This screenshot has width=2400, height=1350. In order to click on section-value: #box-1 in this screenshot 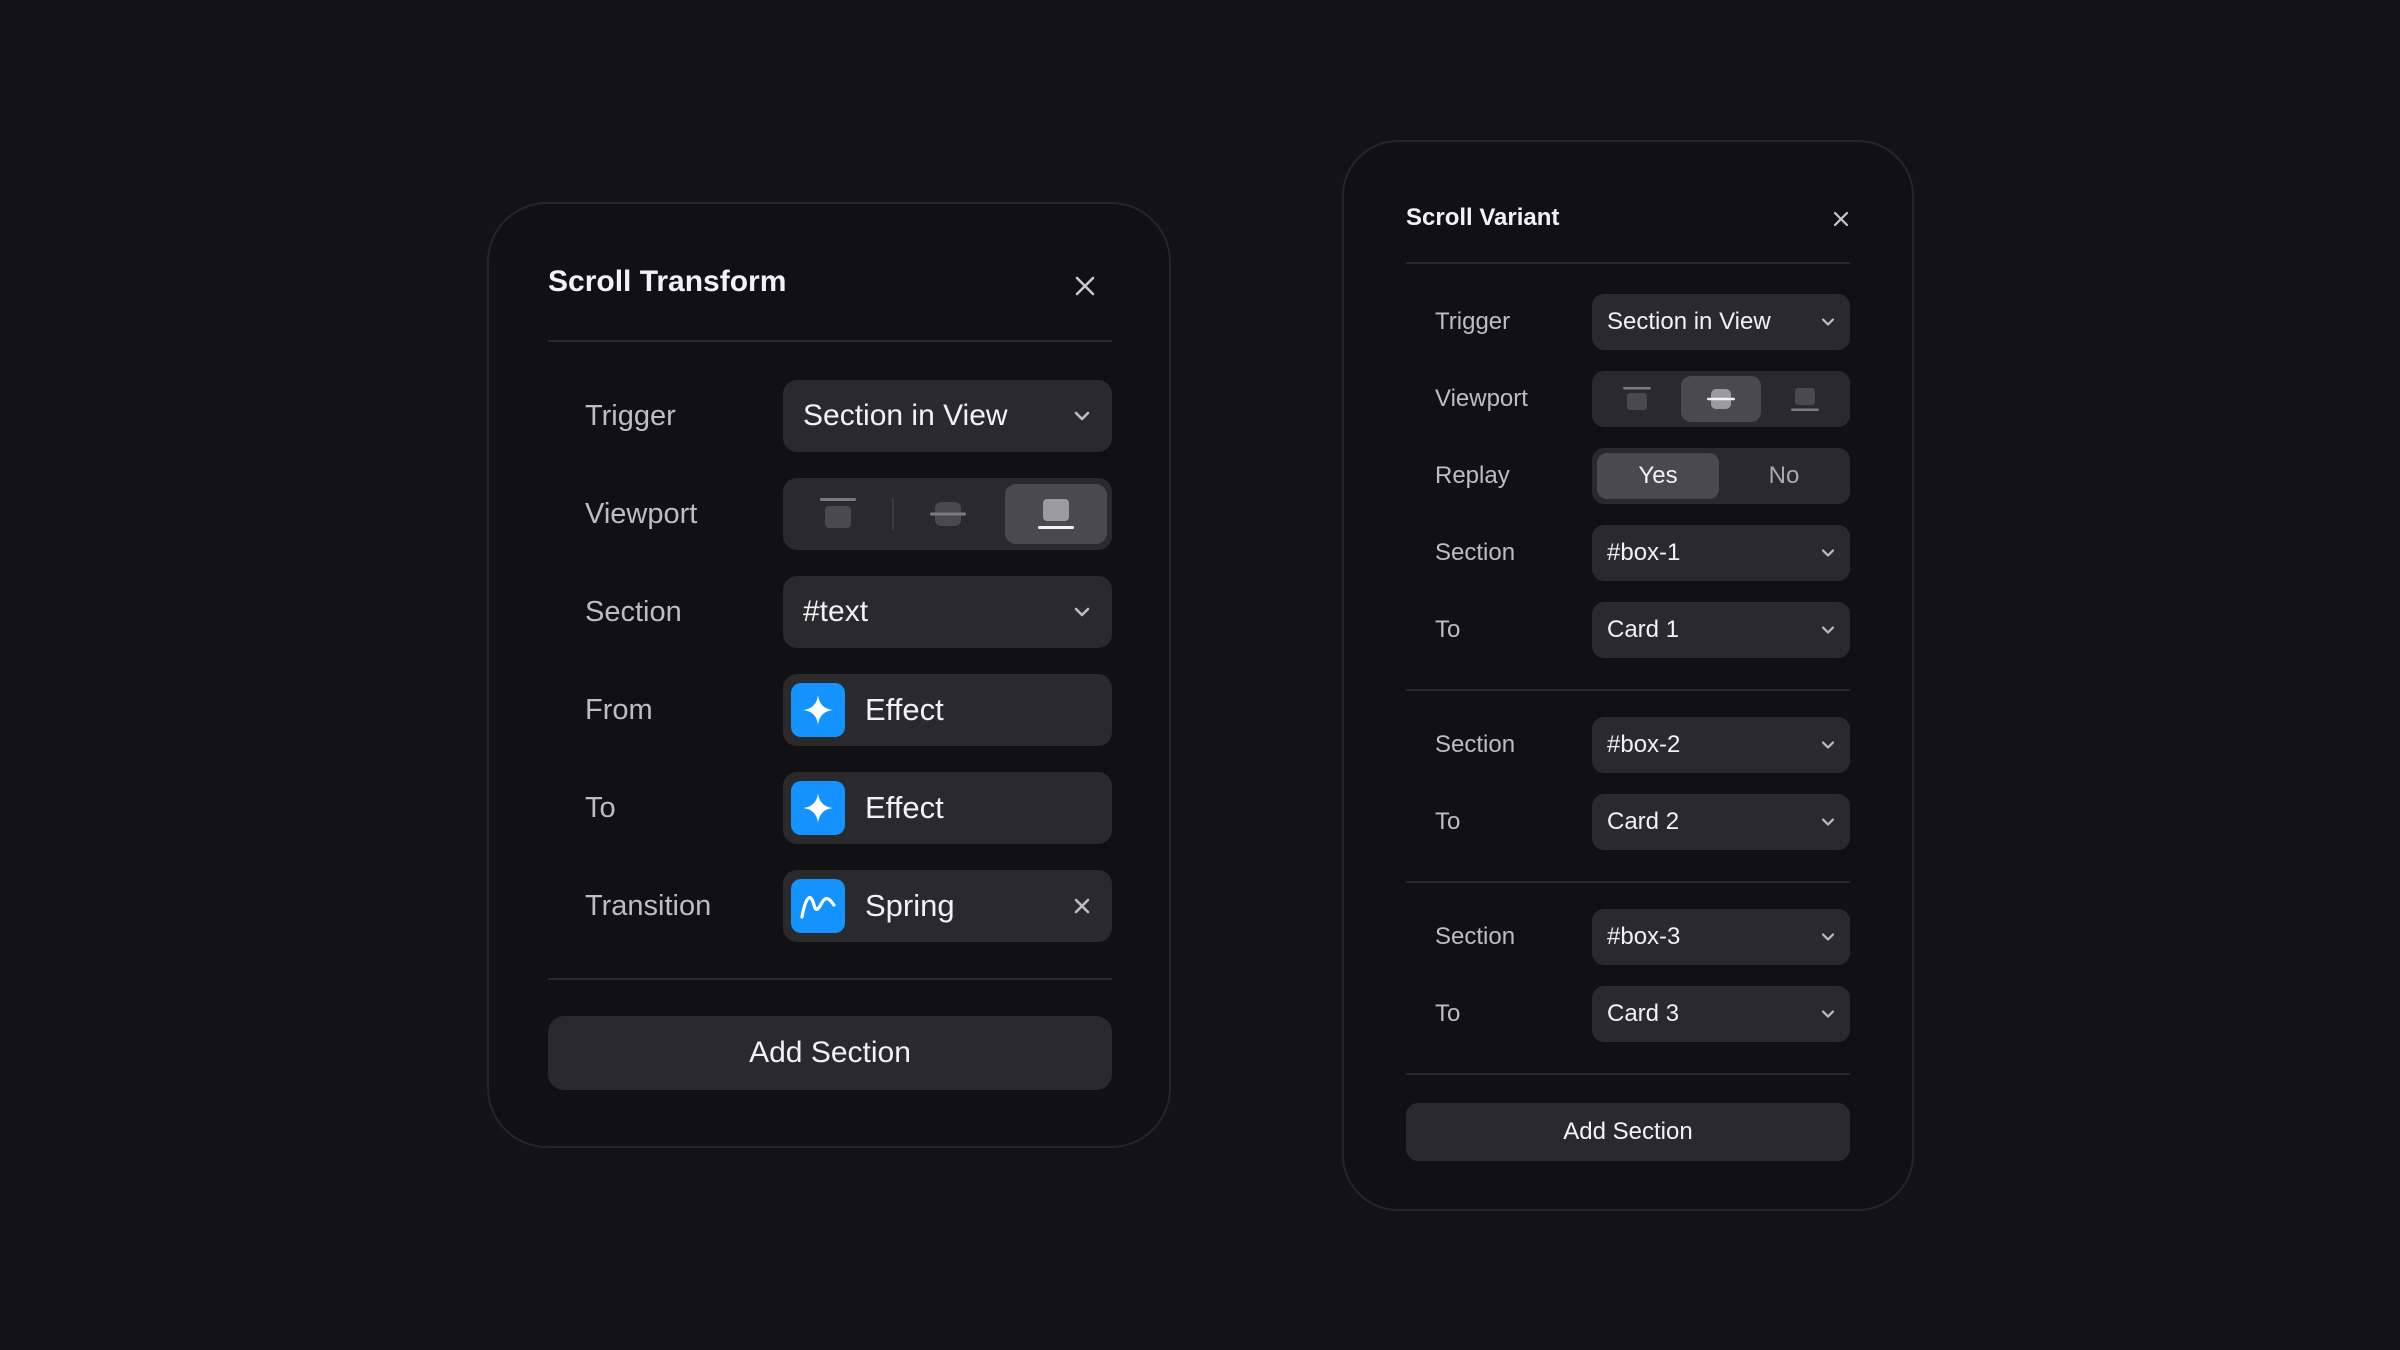, I will do `click(1644, 552)`.